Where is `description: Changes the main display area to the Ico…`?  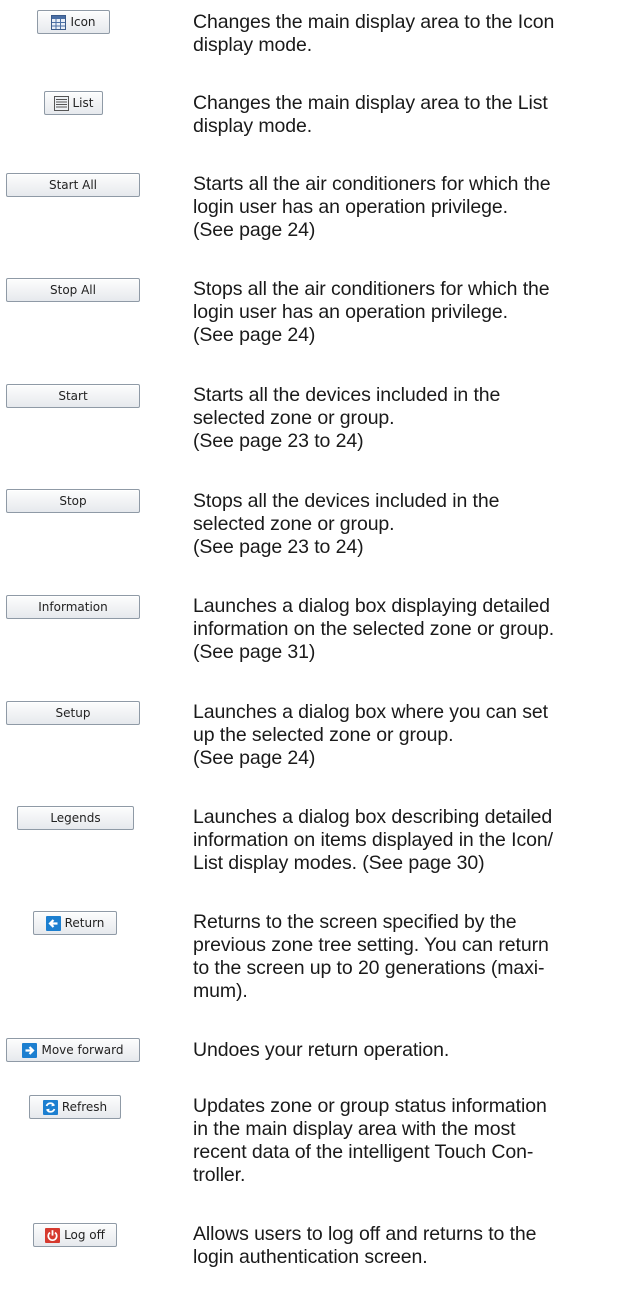 description: Changes the main display area to the Ico… is located at coordinates (413, 34).